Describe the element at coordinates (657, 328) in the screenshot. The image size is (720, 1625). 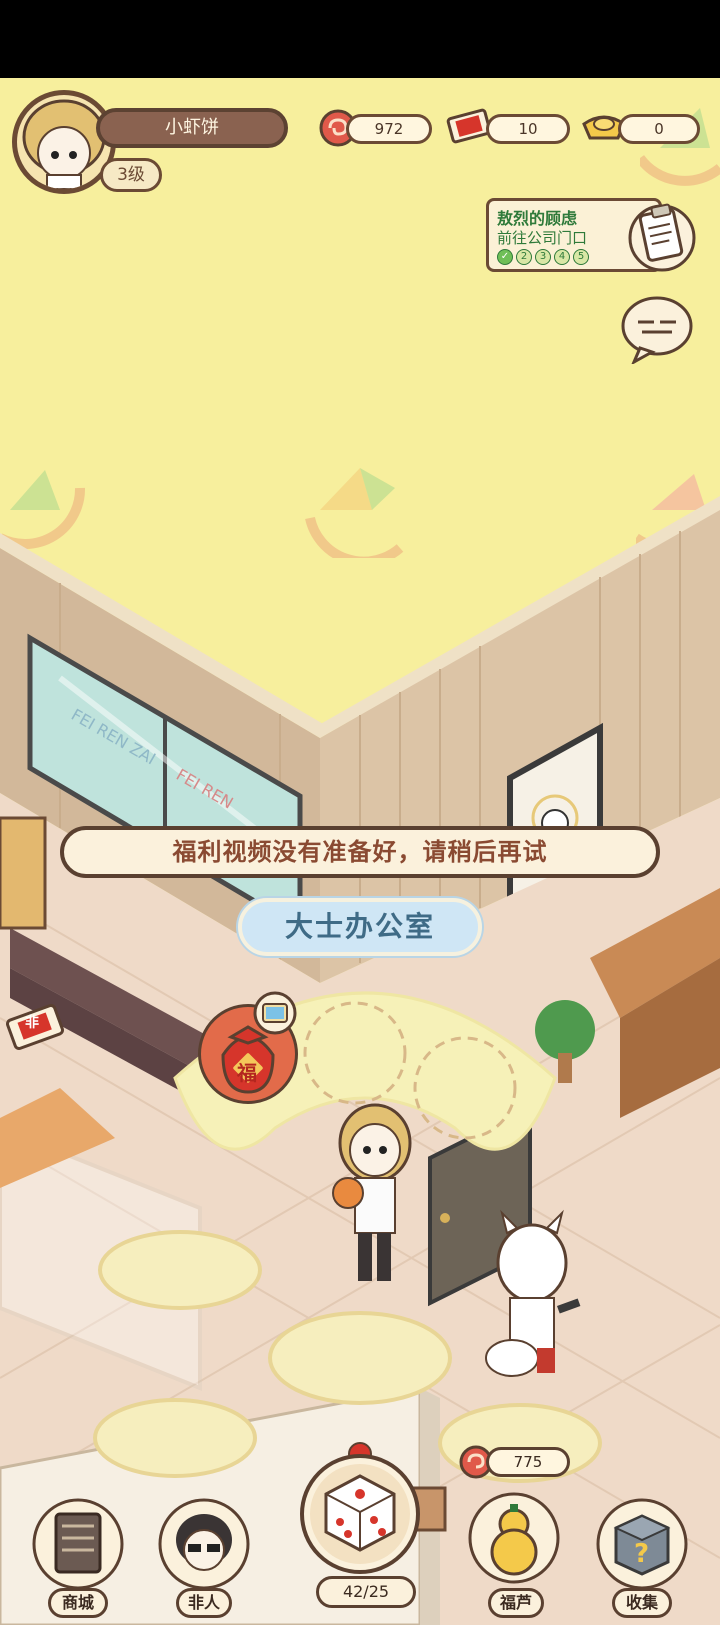
I see `chat-bubble-icon` at that location.